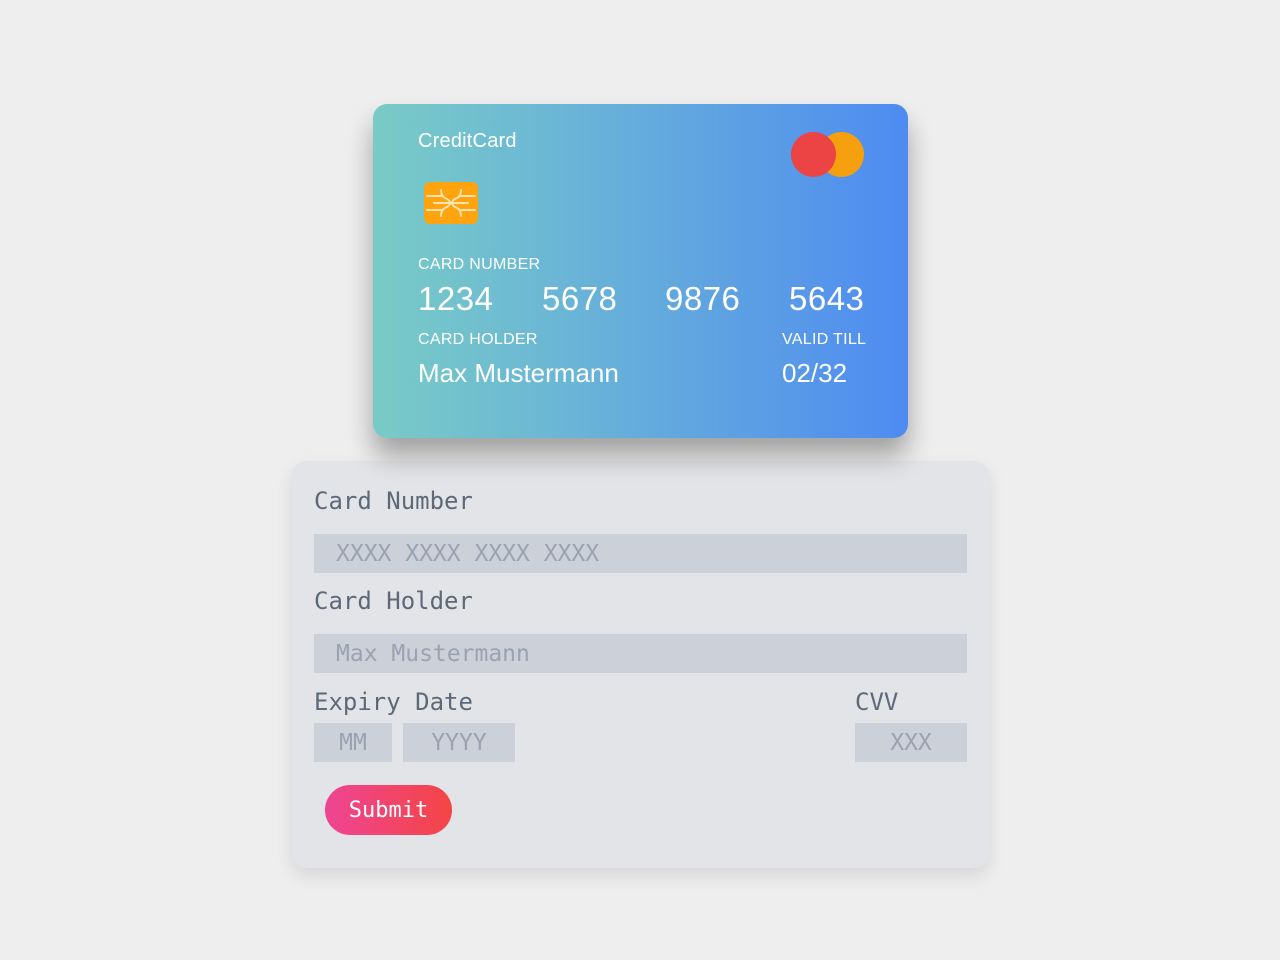 The width and height of the screenshot is (1280, 960). I want to click on card-number-group-4: 5643, so click(827, 298).